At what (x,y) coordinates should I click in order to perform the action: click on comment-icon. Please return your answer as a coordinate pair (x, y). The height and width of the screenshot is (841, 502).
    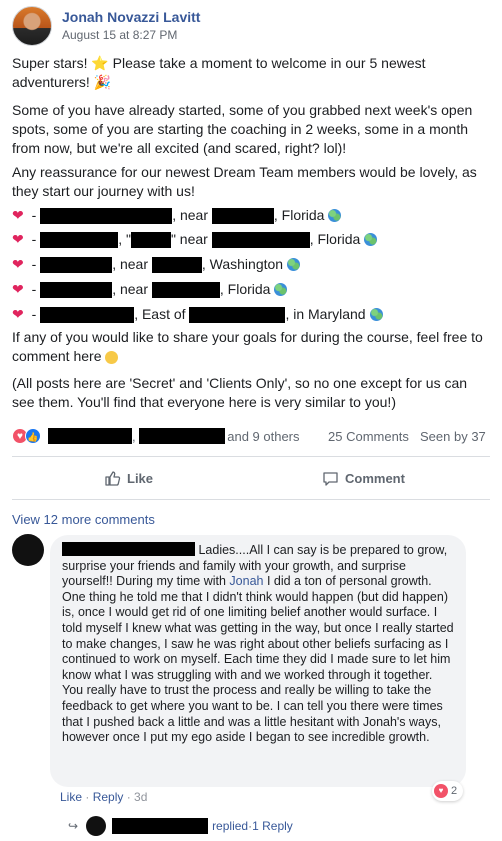
    Looking at the image, I should click on (330, 478).